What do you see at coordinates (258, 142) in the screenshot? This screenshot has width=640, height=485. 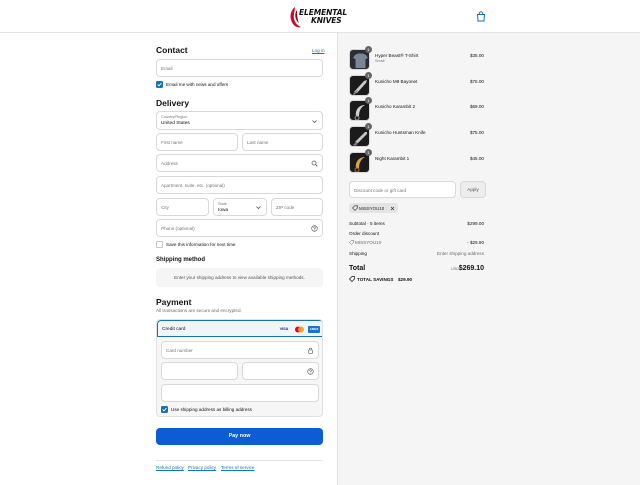 I see `last-name-placeholder: Last name` at bounding box center [258, 142].